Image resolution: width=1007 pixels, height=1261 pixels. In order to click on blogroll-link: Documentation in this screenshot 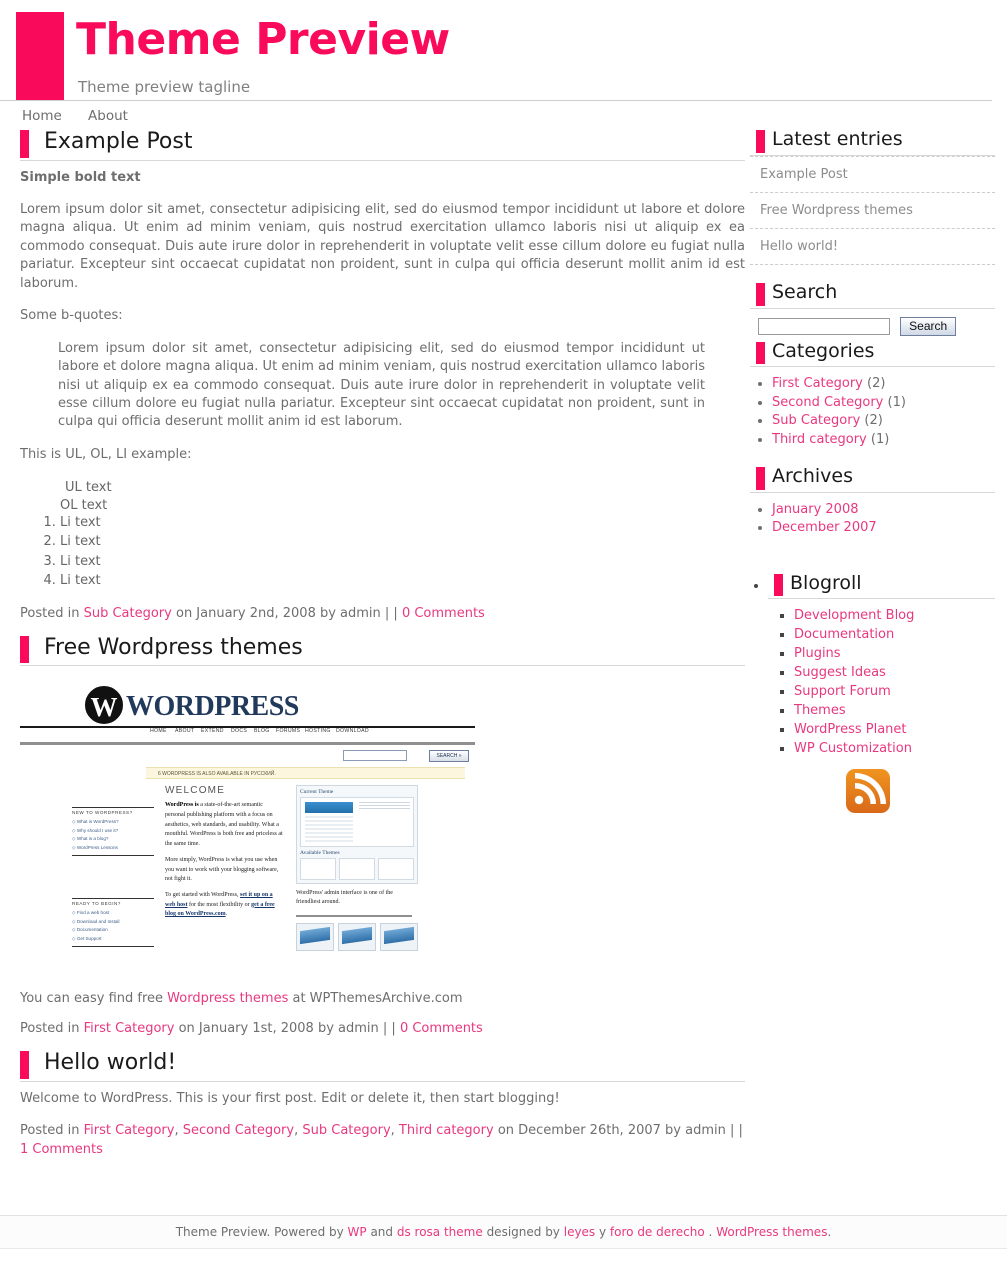, I will do `click(844, 634)`.